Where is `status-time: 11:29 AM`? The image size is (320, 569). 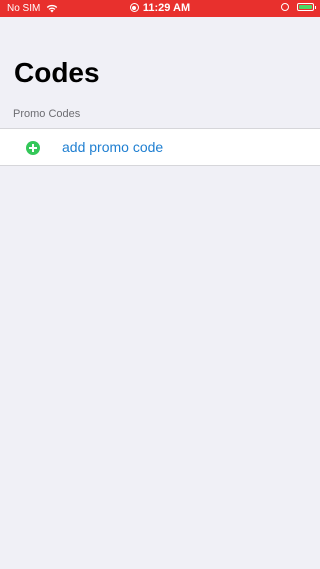
status-time: 11:29 AM is located at coordinates (160, 8).